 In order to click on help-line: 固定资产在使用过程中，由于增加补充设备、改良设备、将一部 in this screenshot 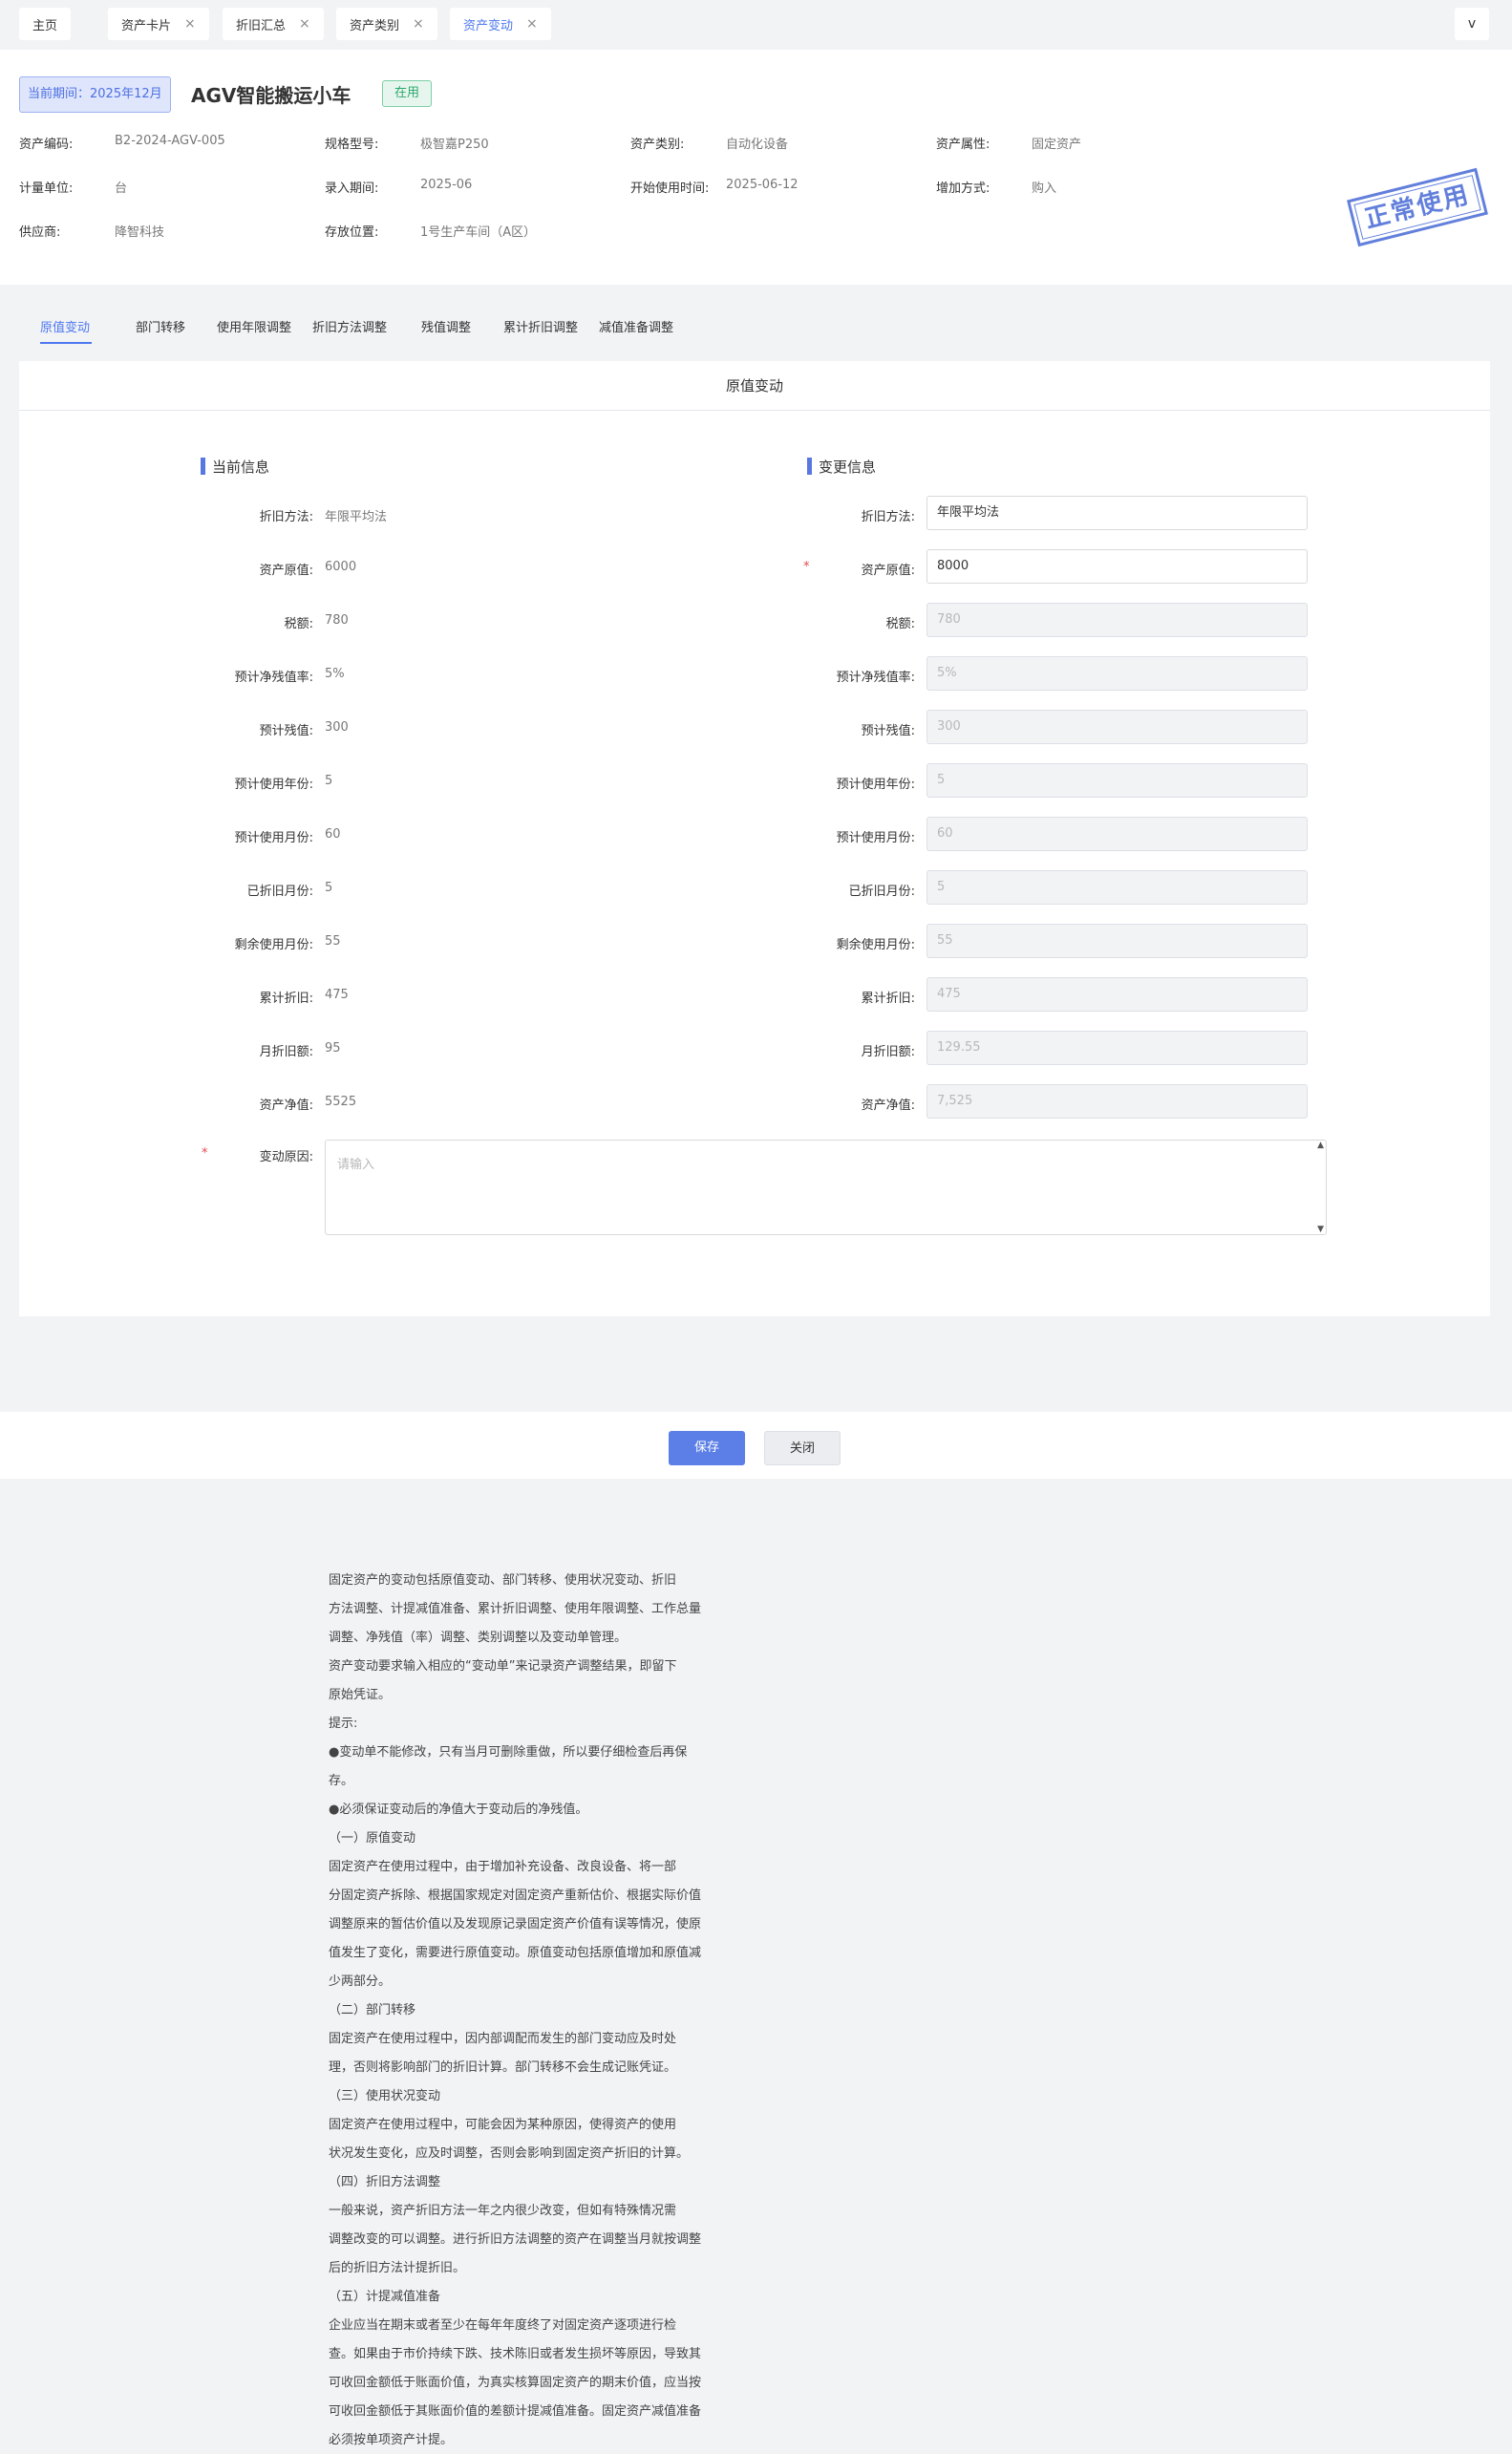, I will do `click(503, 1867)`.